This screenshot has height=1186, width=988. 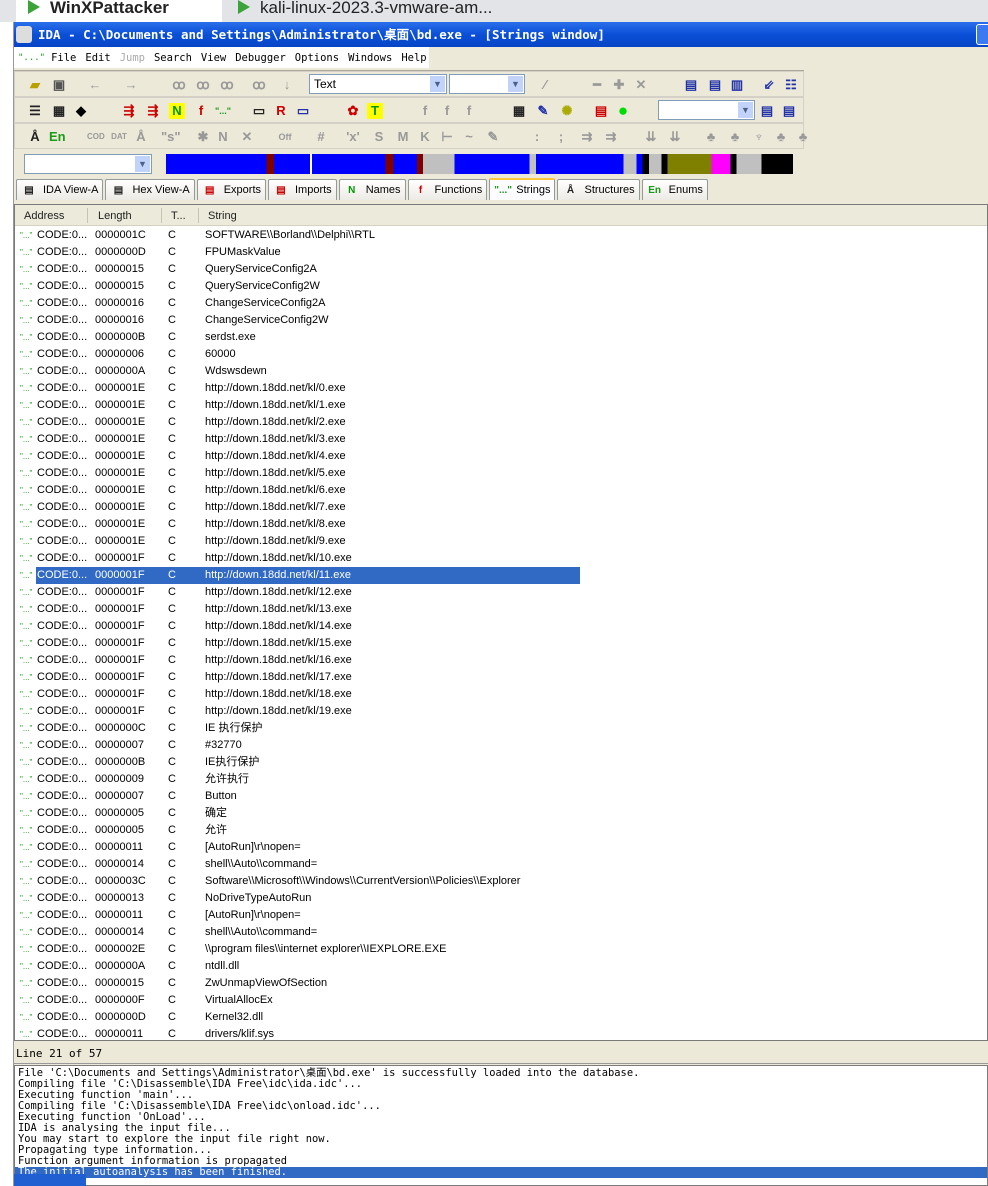 I want to click on back-arrow-icon: ←, so click(x=95, y=85).